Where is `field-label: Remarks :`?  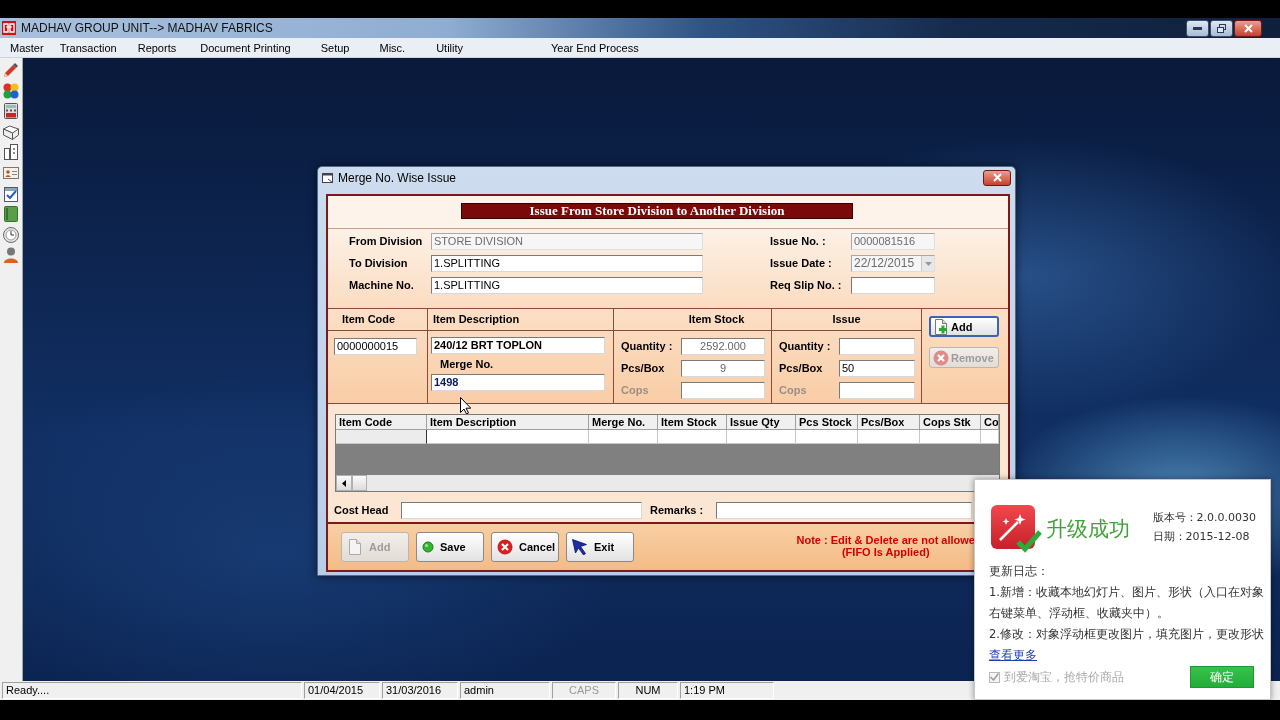
field-label: Remarks : is located at coordinates (677, 510).